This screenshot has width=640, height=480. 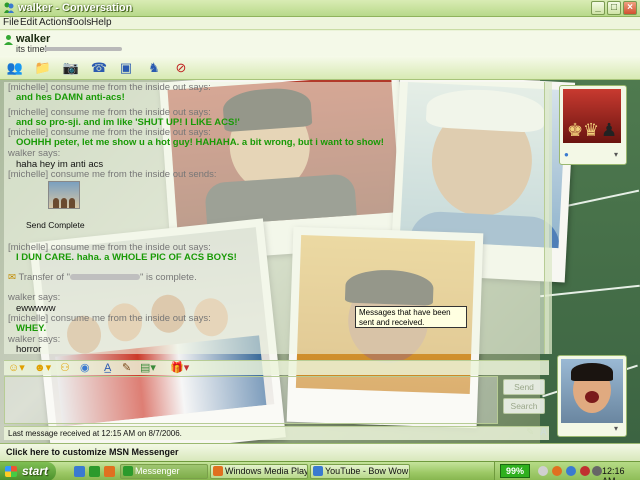 I want to click on invite-icon: 👥, so click(x=15, y=68).